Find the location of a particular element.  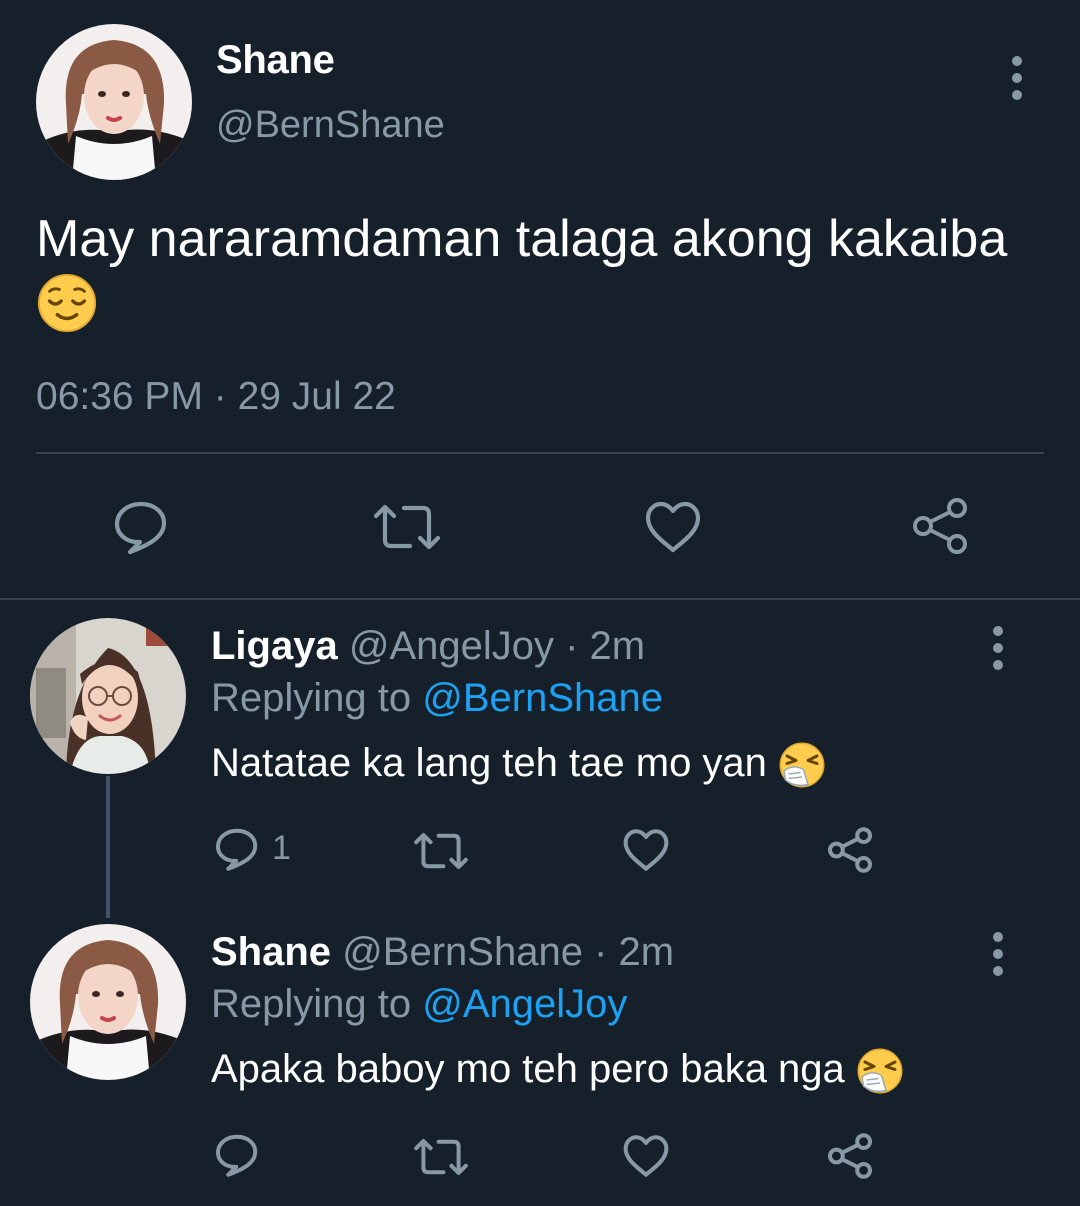

tweet-text: May nararamdaman talaga akong kakaiba is located at coordinates (536, 272).